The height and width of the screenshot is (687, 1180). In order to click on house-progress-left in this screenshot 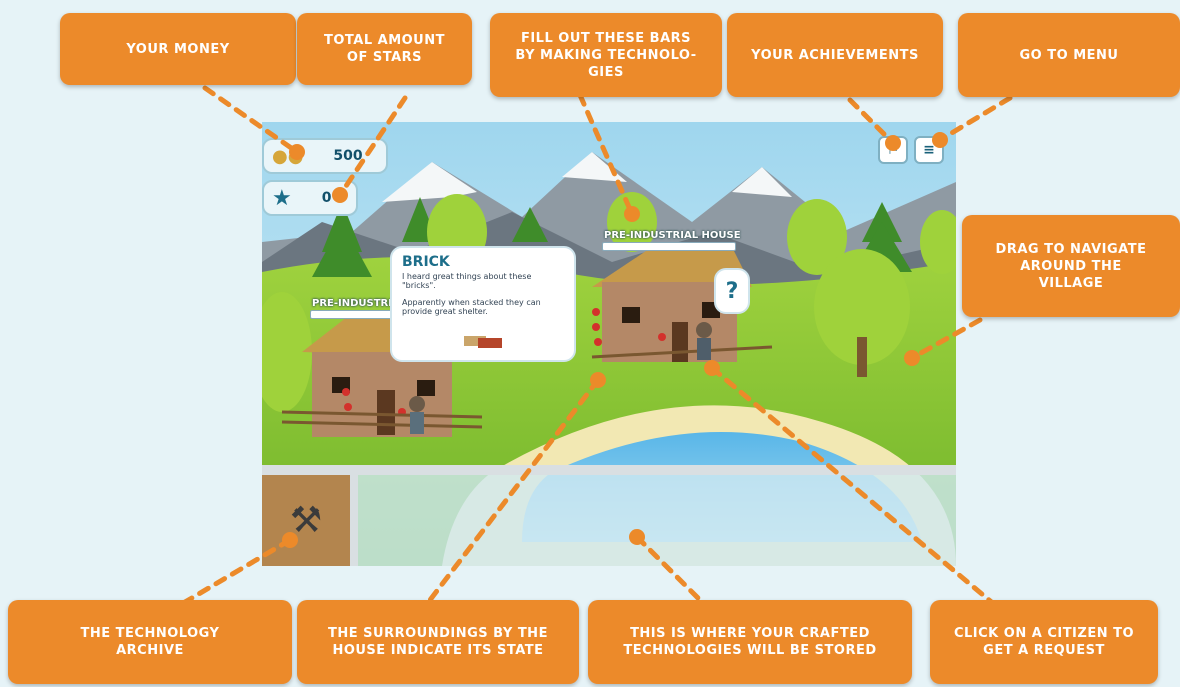, I will do `click(351, 314)`.